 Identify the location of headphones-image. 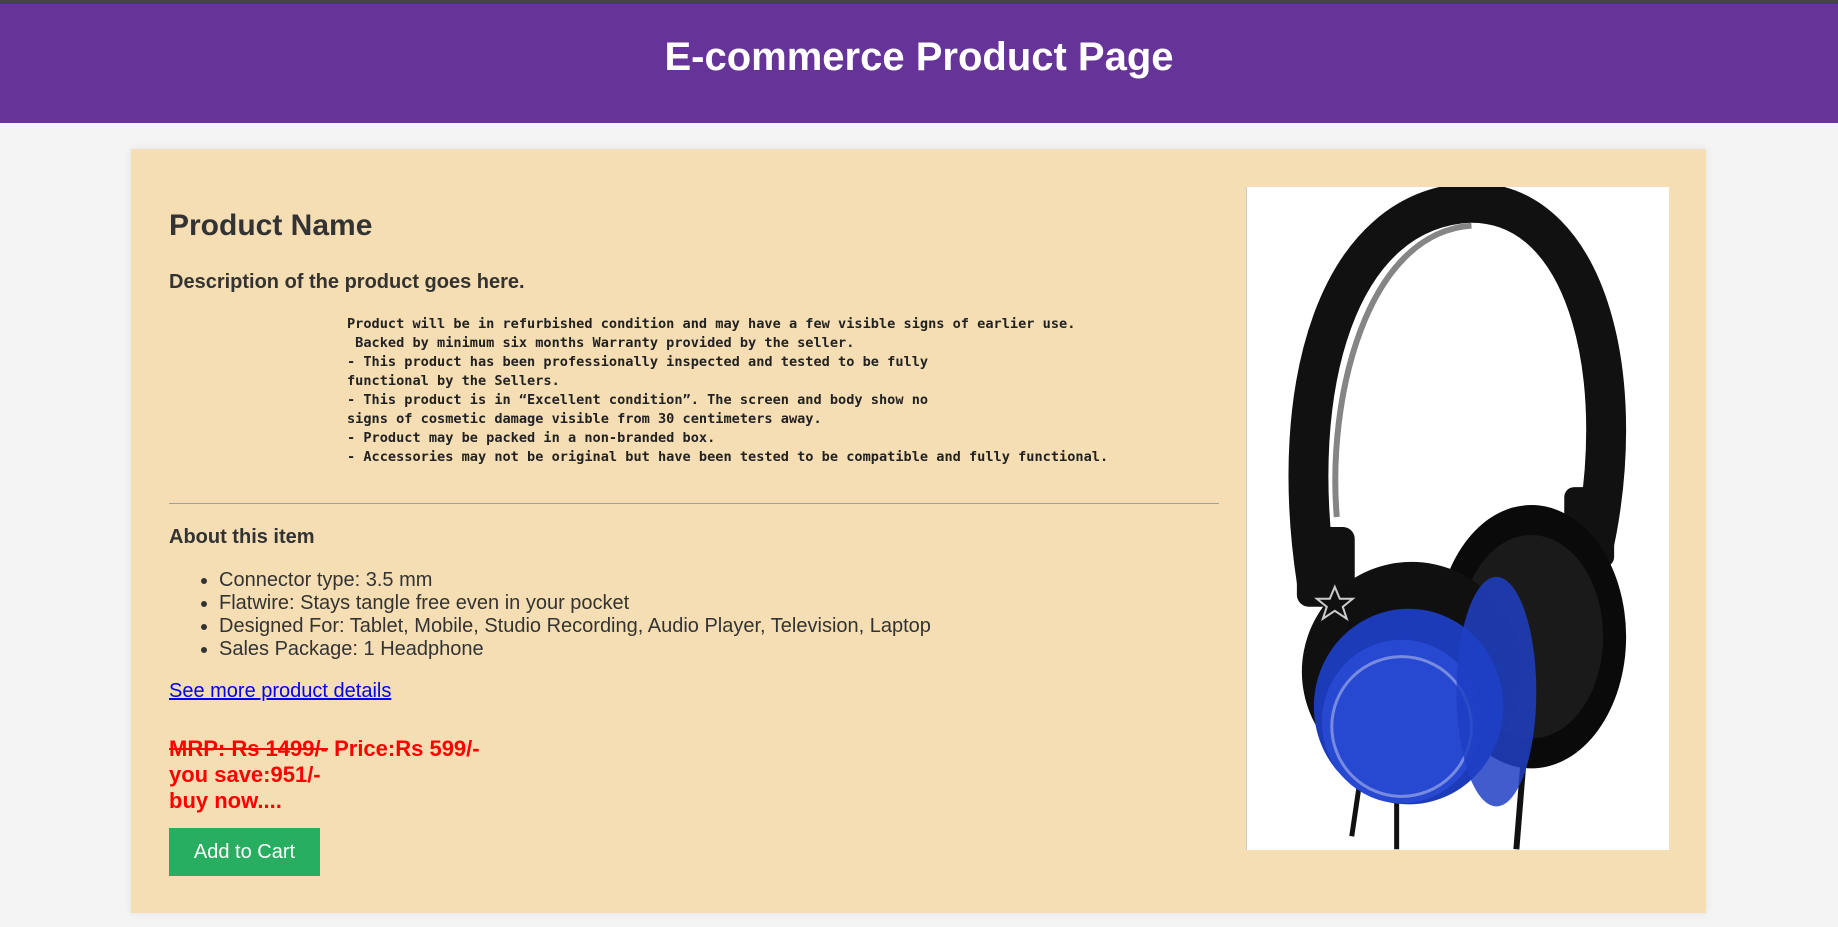
(1457, 516).